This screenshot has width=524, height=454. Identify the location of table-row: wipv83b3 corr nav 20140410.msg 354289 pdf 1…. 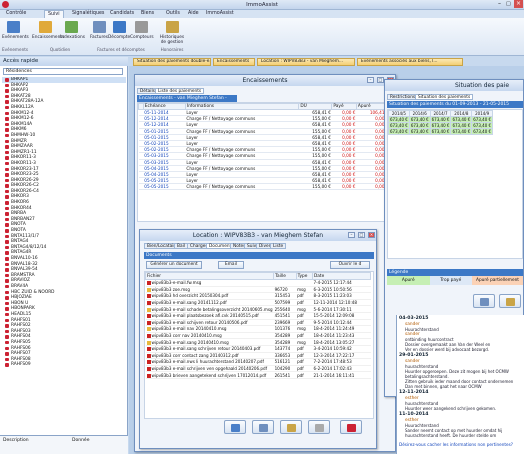
(258, 336).